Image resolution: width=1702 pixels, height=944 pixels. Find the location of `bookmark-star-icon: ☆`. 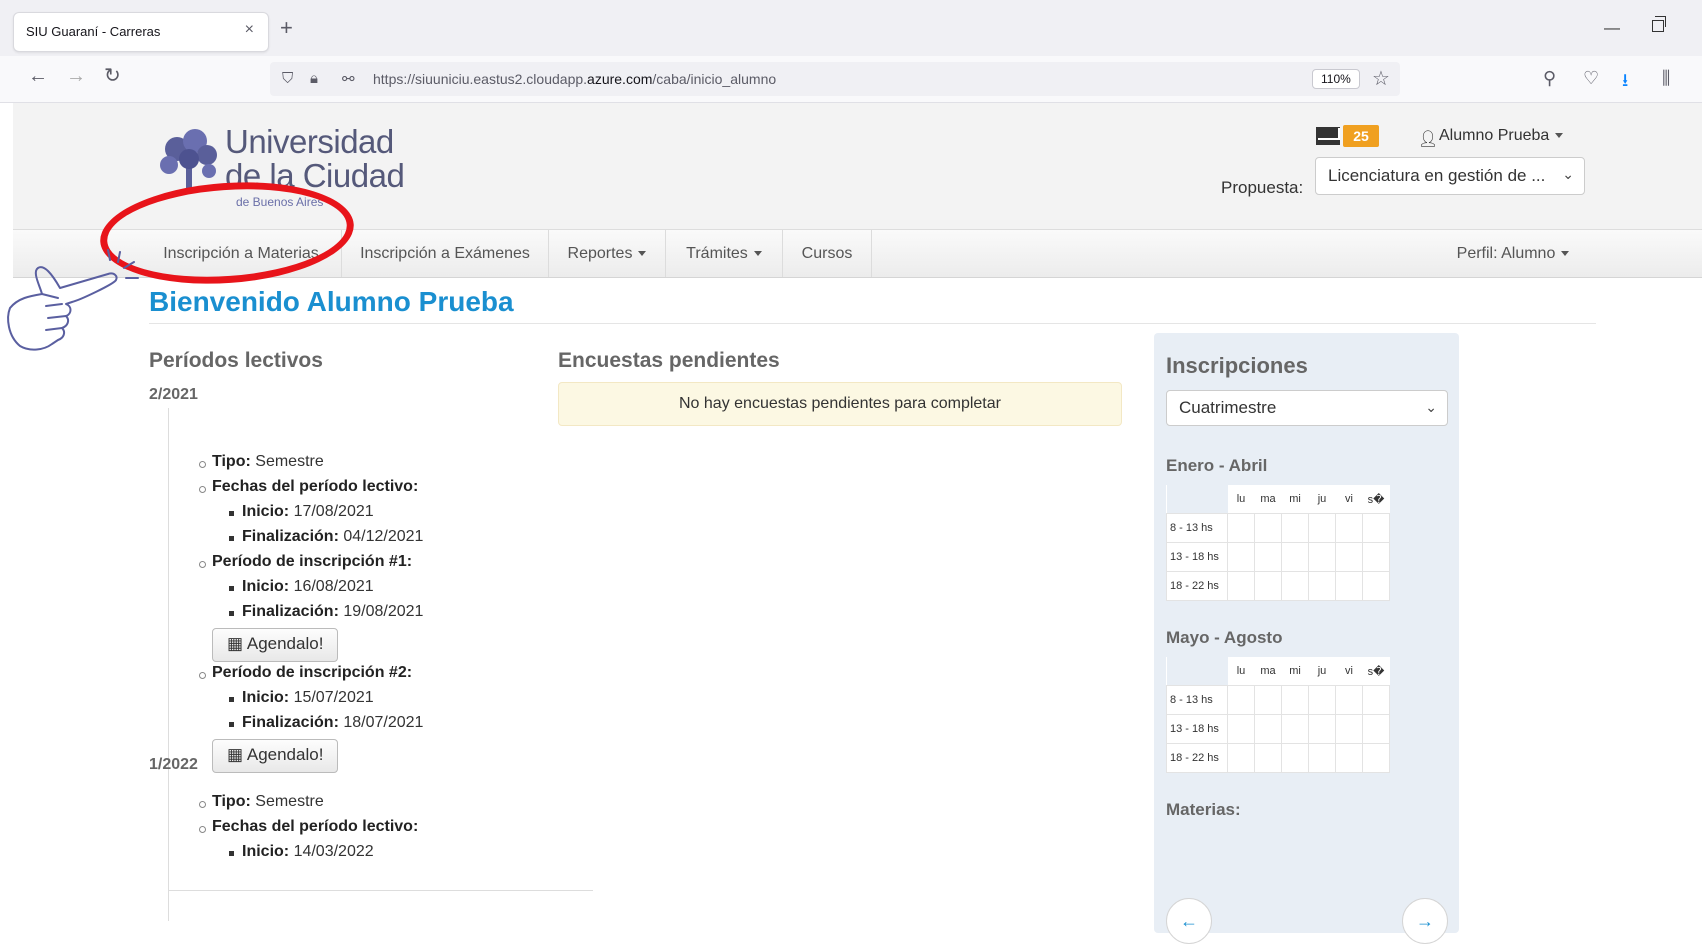

bookmark-star-icon: ☆ is located at coordinates (1381, 78).